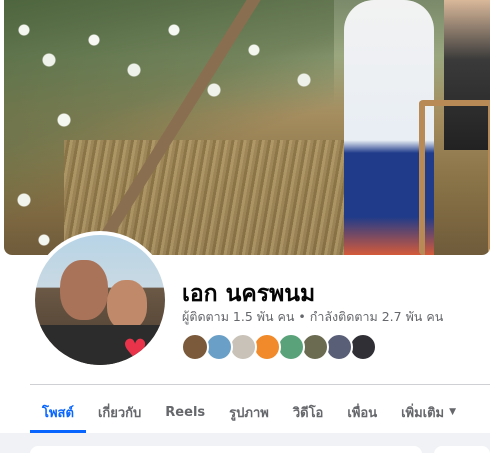 This screenshot has width=490, height=456. What do you see at coordinates (84, 290) in the screenshot?
I see `avatar-face-adult` at bounding box center [84, 290].